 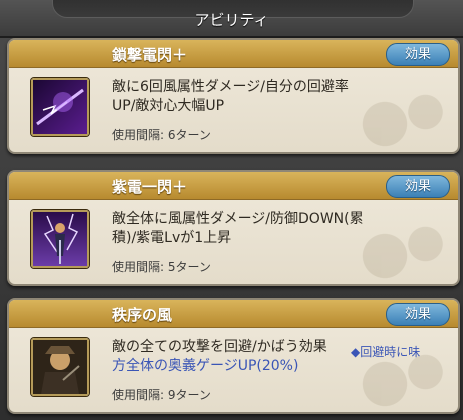 I want to click on cooldown-interval: 使用間隔: 6ターン, so click(x=161, y=135).